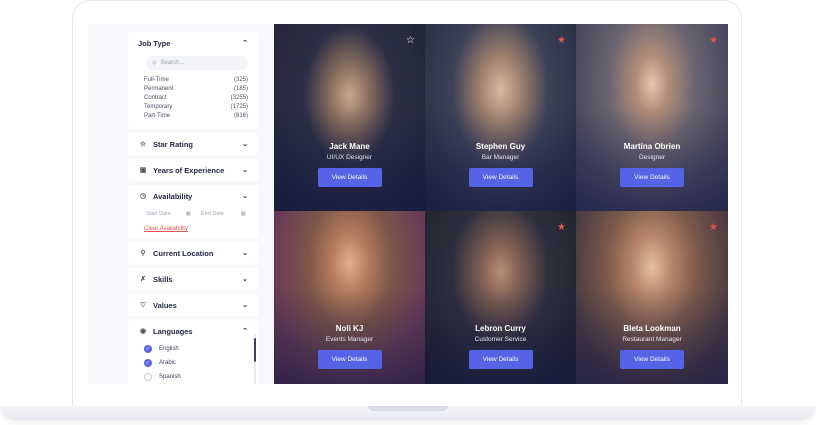 The height and width of the screenshot is (425, 816). I want to click on search-icon: ⚲, so click(154, 63).